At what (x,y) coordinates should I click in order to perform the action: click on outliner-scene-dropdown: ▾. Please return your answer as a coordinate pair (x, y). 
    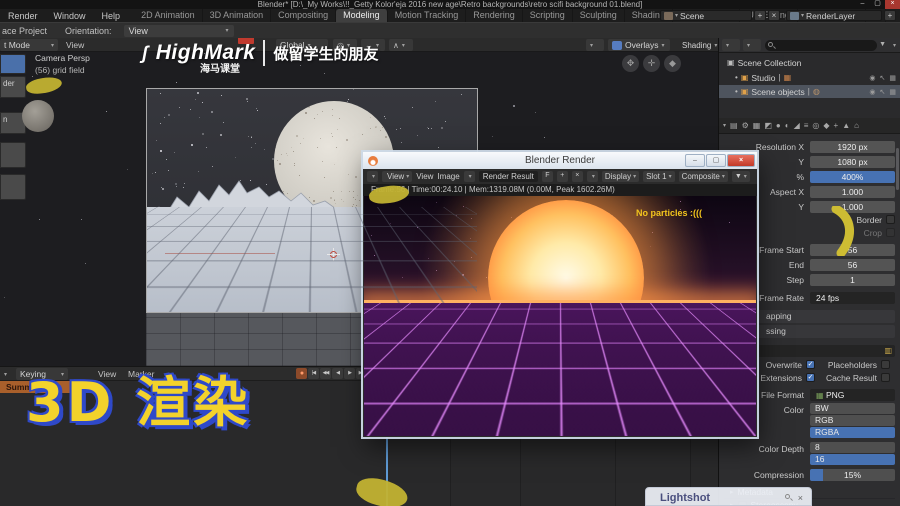
    Looking at the image, I should click on (752, 45).